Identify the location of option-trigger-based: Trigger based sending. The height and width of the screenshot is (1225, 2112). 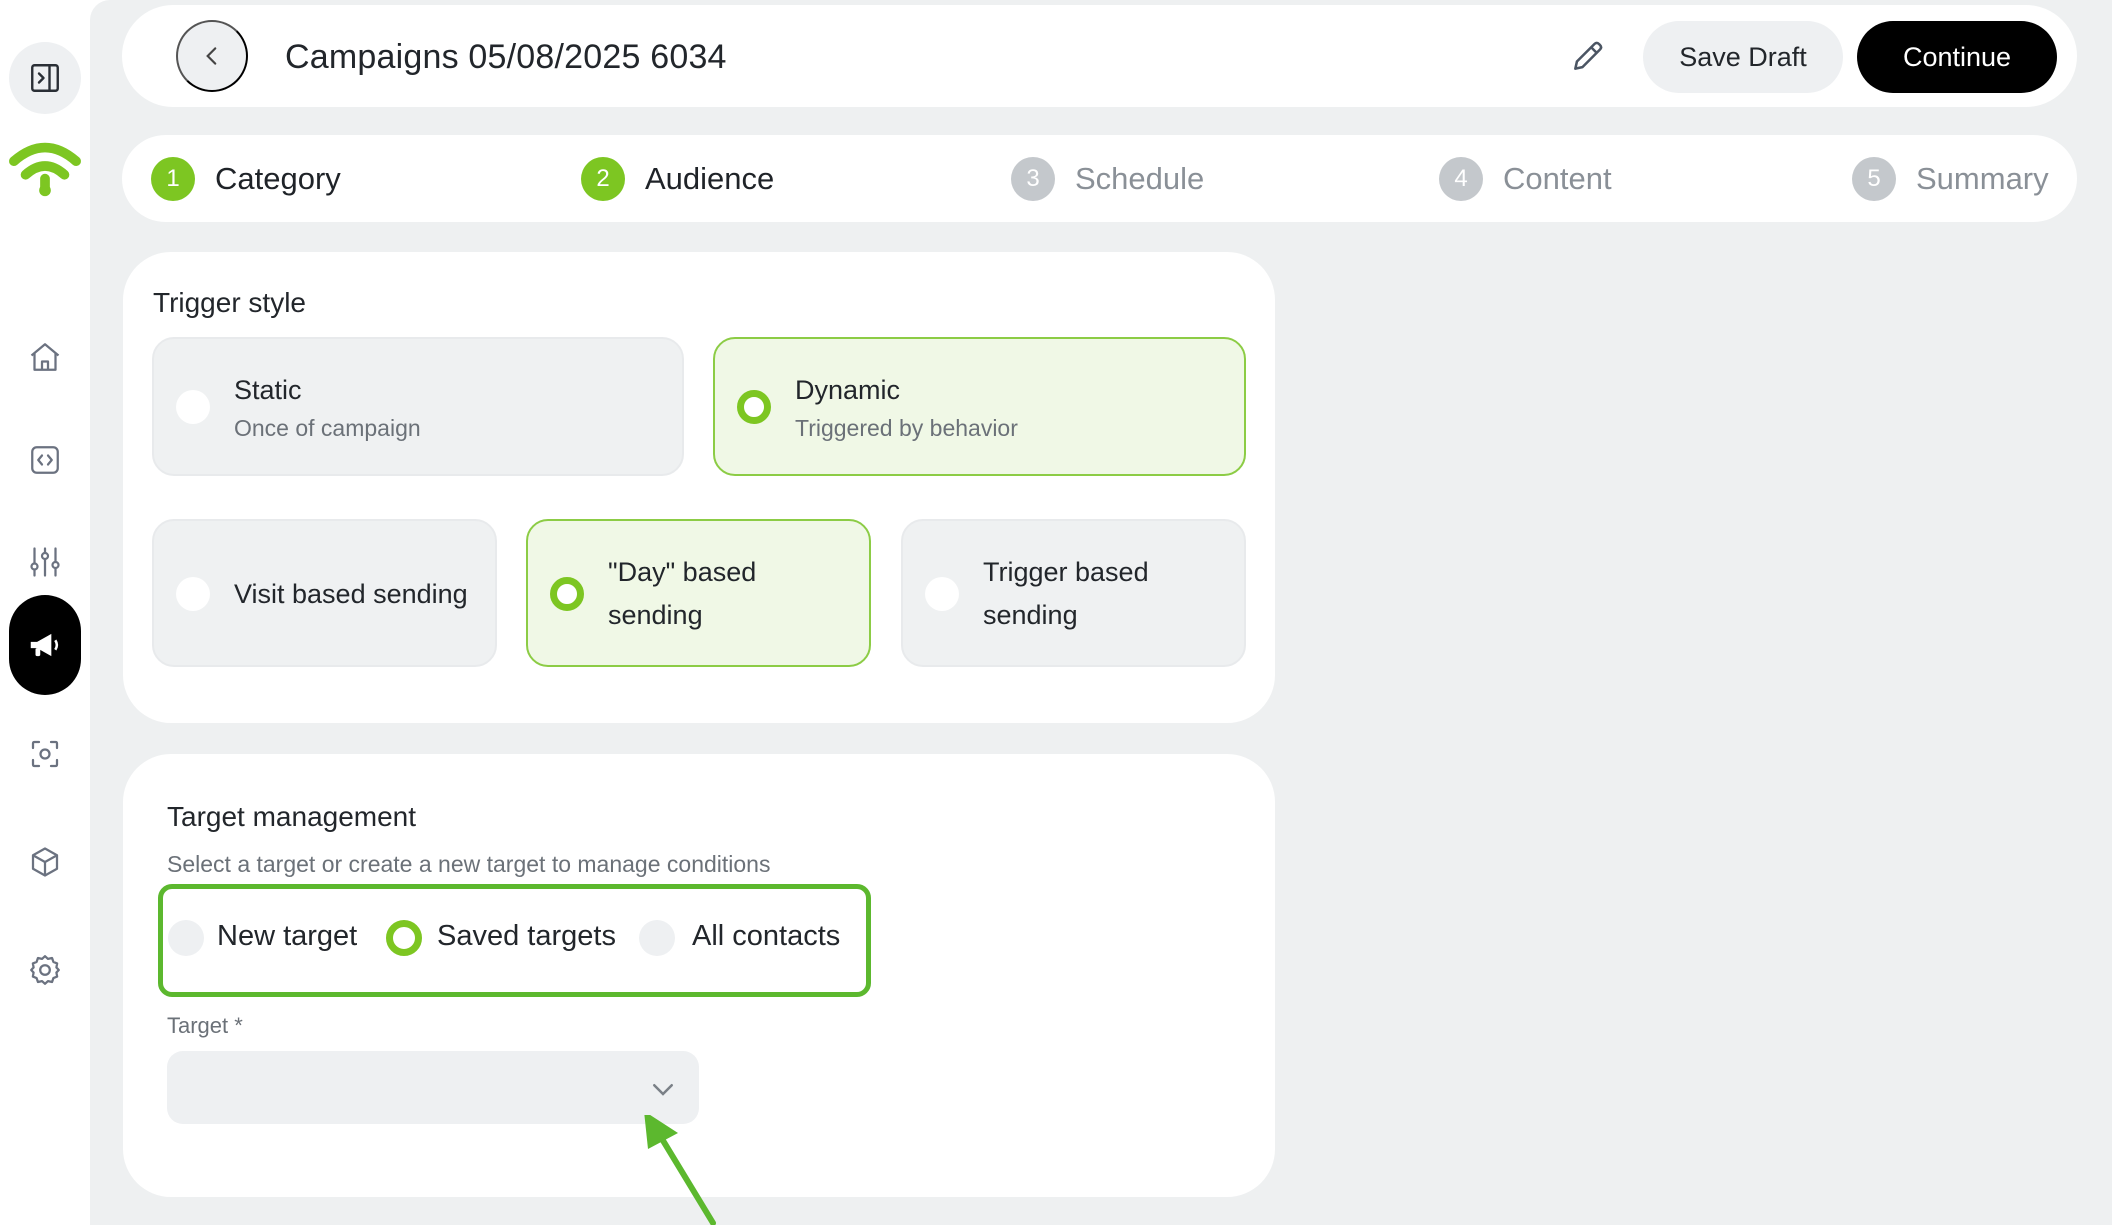
(1073, 593).